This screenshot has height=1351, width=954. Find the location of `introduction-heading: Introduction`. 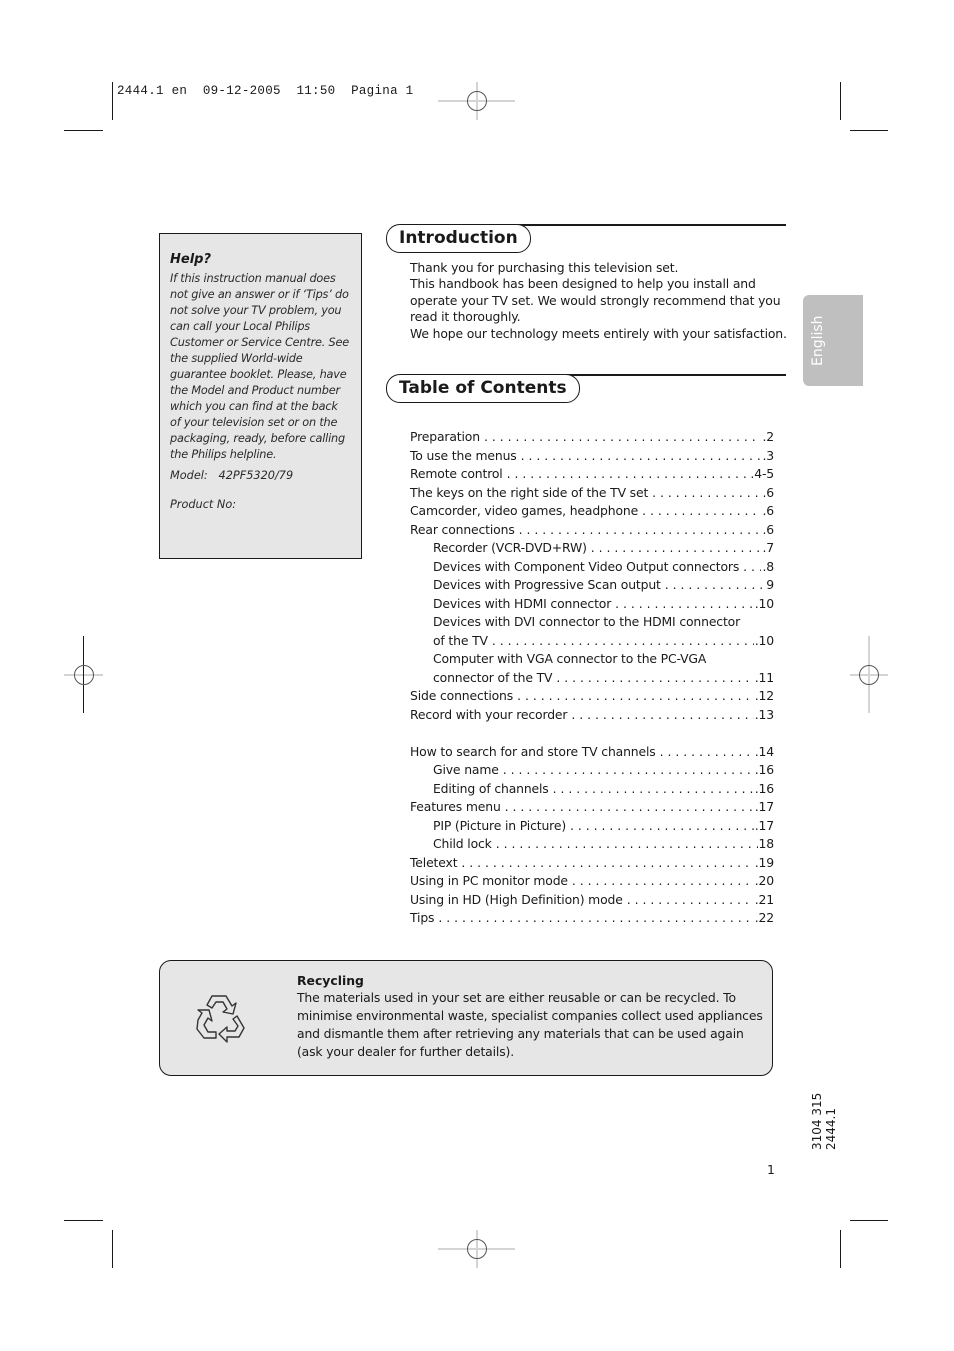

introduction-heading: Introduction is located at coordinates (458, 238).